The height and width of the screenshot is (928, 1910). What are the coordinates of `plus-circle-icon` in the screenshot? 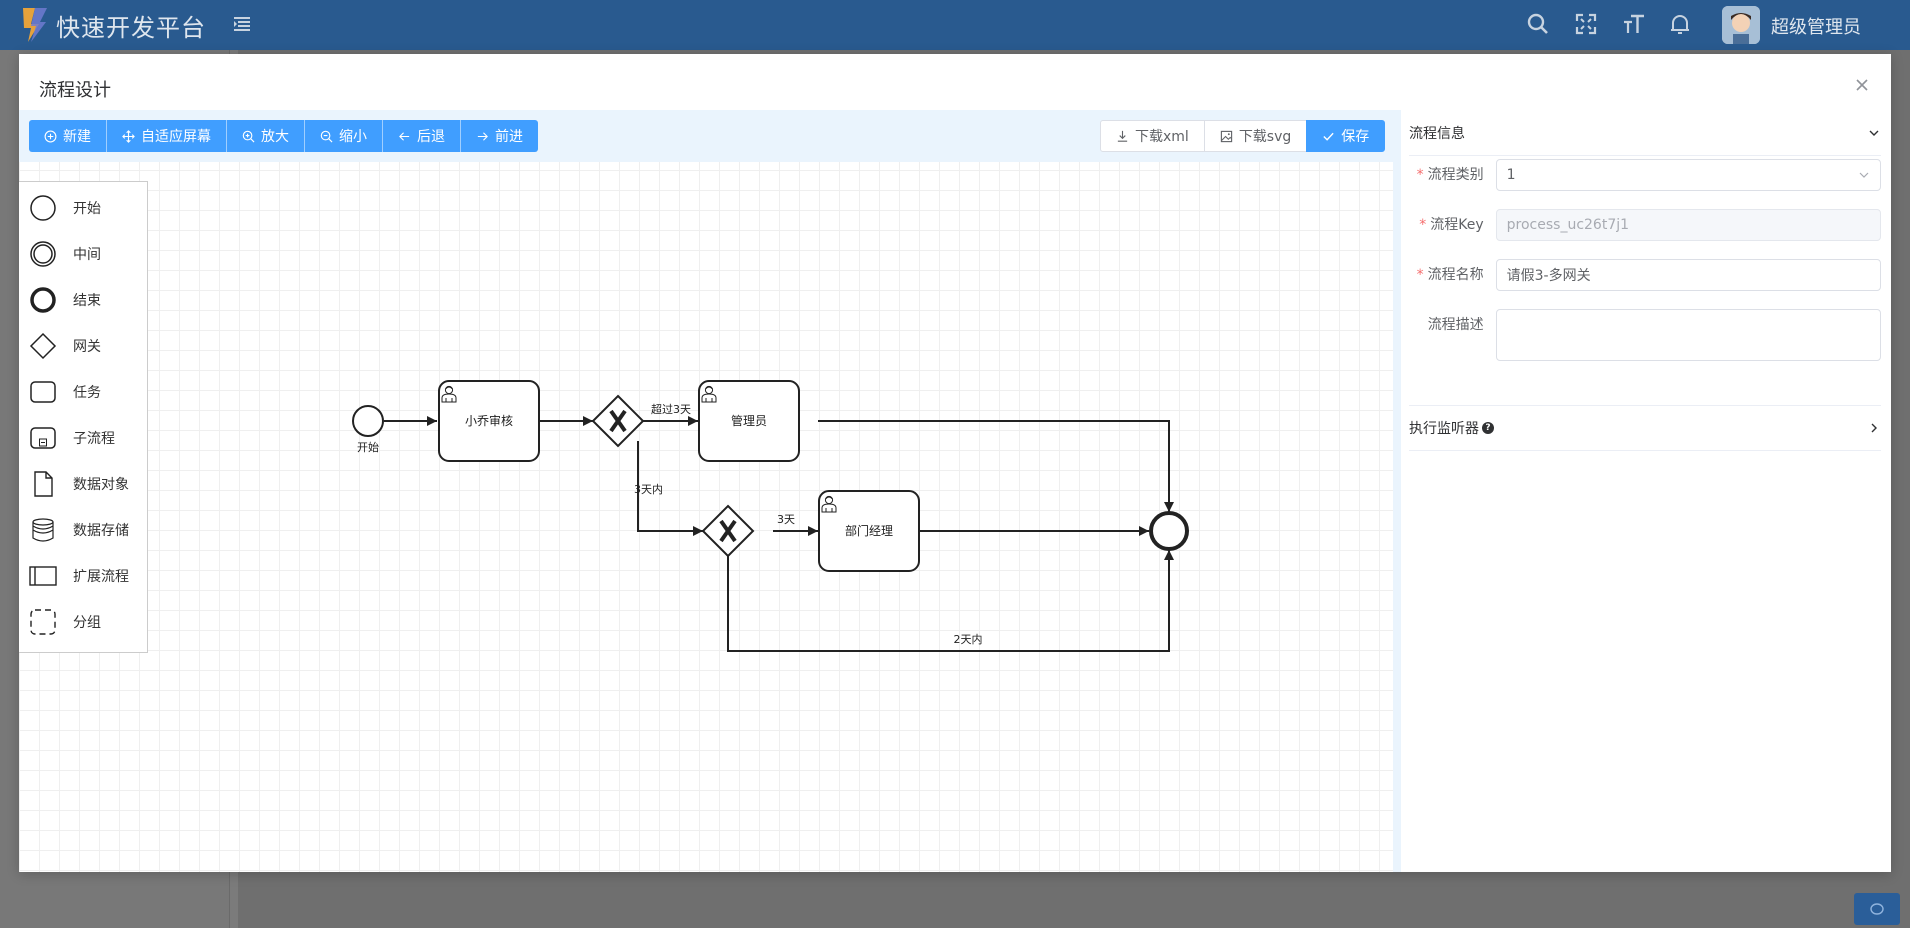 It's located at (50, 136).